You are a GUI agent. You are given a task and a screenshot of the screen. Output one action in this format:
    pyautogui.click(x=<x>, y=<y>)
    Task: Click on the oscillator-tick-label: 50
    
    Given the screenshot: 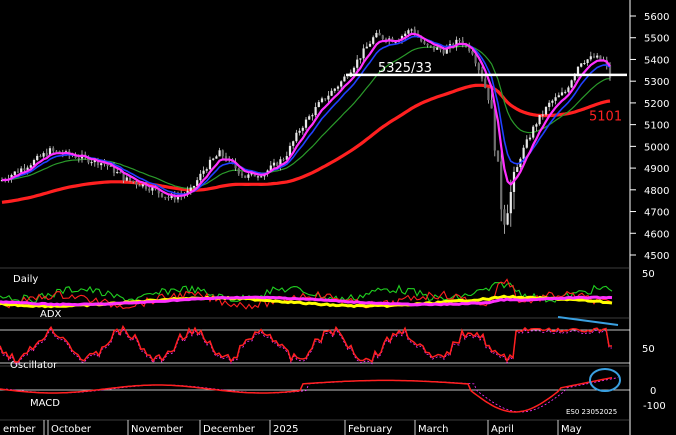 What is the action you would take?
    pyautogui.click(x=648, y=349)
    